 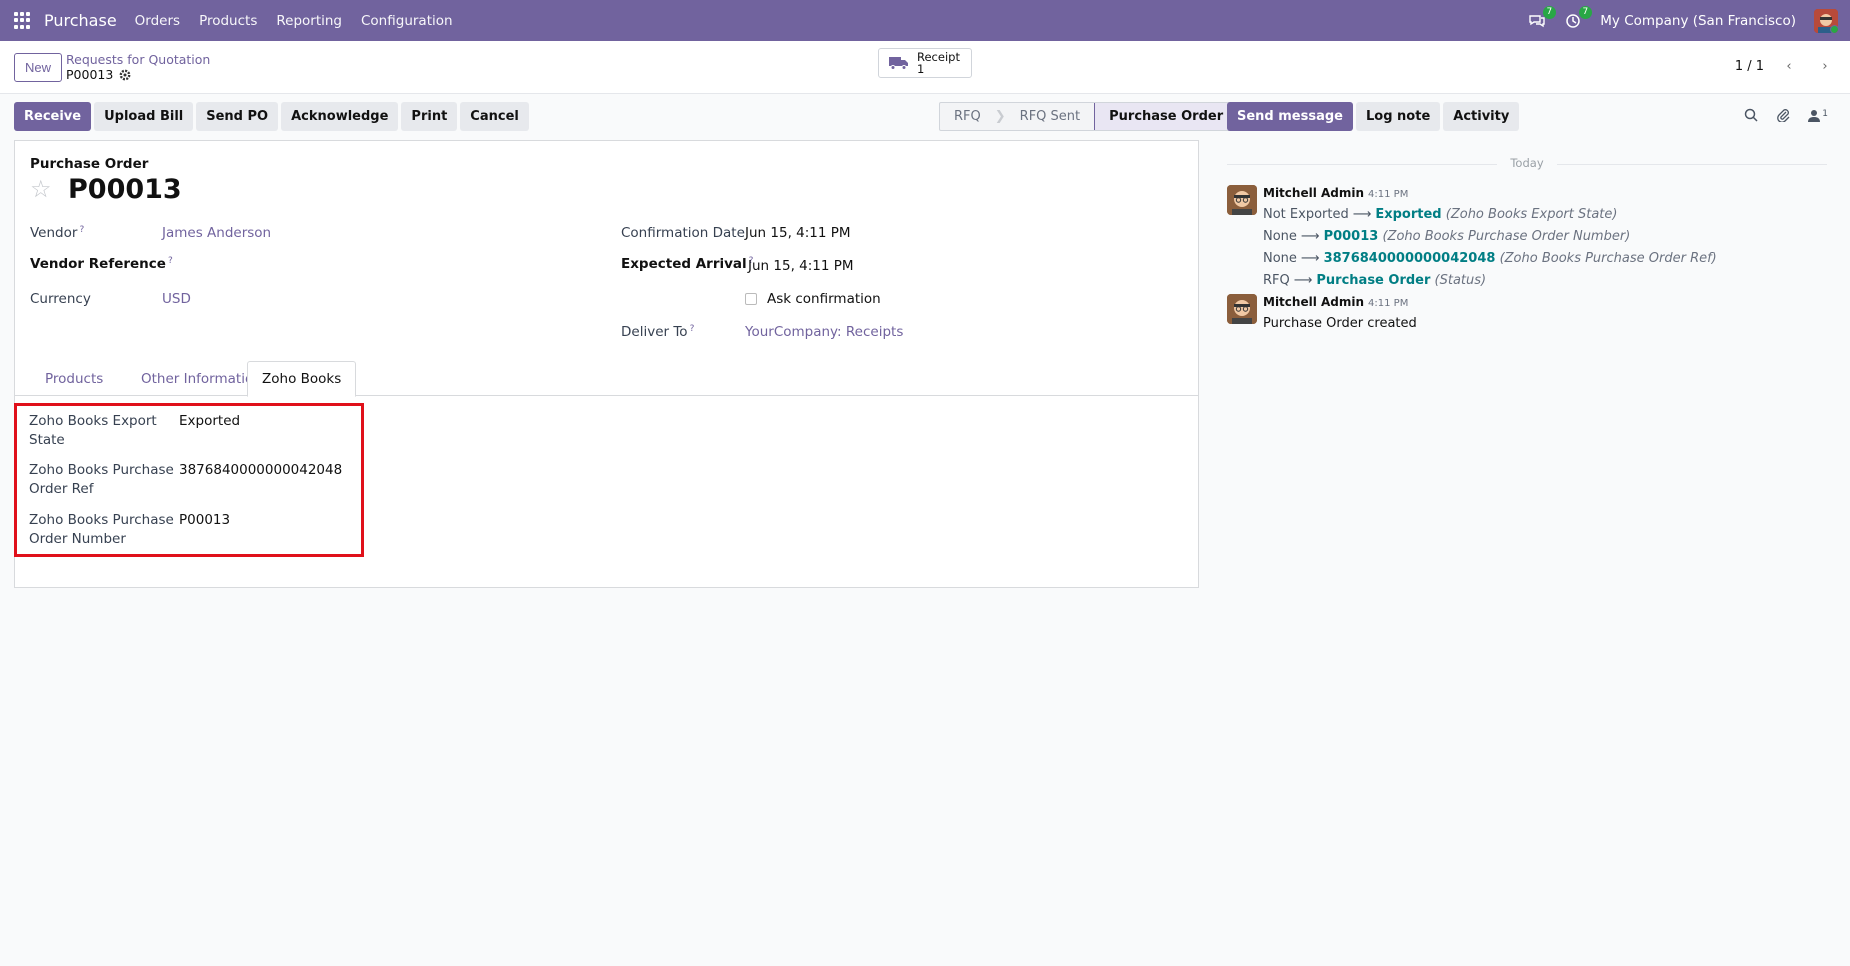 I want to click on chevron-right-icon: ›, so click(x=1825, y=66).